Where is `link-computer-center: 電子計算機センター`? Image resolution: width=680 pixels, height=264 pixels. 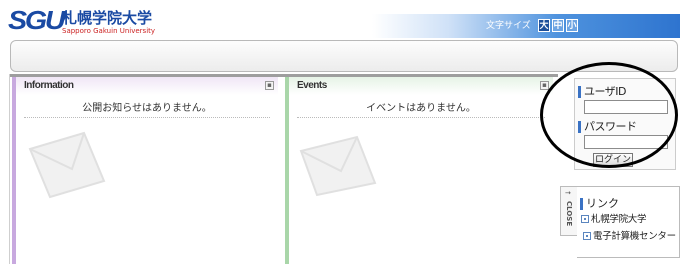 link-computer-center: 電子計算機センター is located at coordinates (629, 237).